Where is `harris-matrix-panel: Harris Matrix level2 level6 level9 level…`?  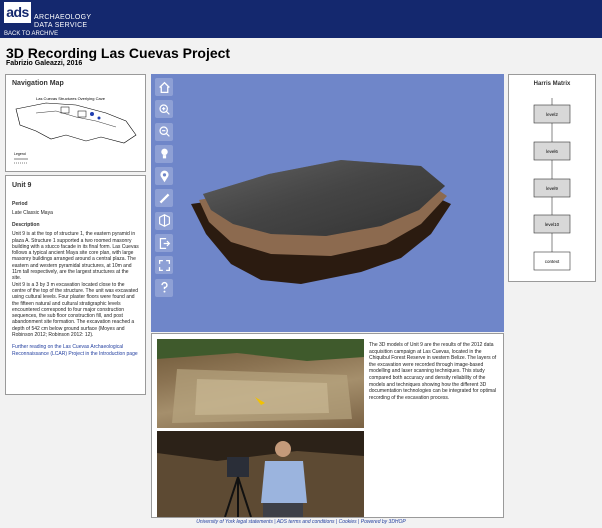
harris-matrix-panel: Harris Matrix level2 level6 level9 level… is located at coordinates (552, 178).